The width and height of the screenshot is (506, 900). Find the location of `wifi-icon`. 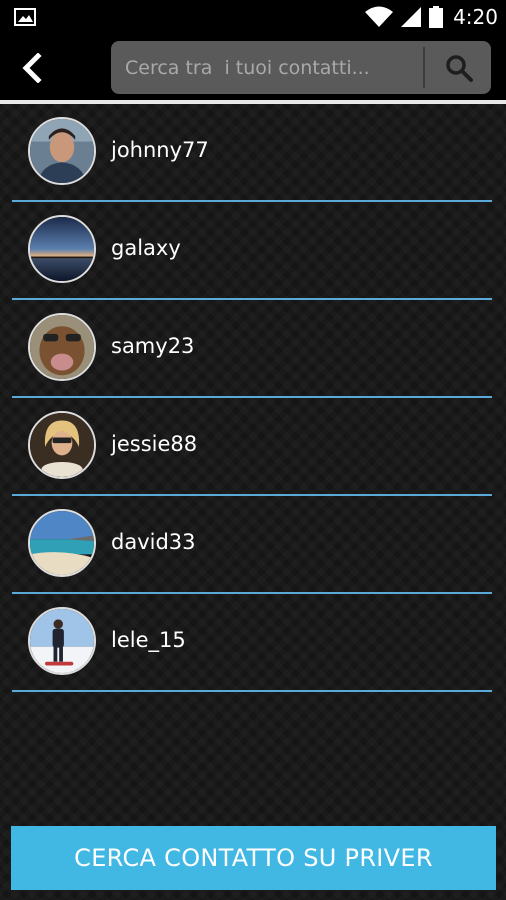

wifi-icon is located at coordinates (379, 16).